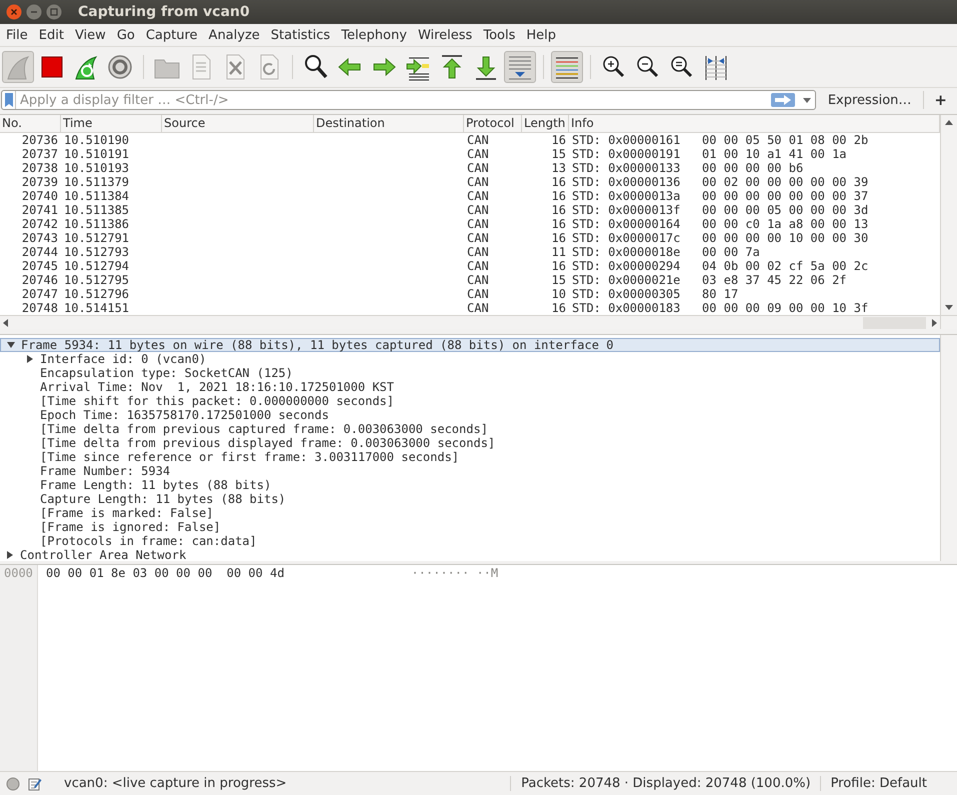 The width and height of the screenshot is (957, 795). What do you see at coordinates (655, 294) in the screenshot?
I see `table-cell-text: STD: 0x00000305 80 17` at bounding box center [655, 294].